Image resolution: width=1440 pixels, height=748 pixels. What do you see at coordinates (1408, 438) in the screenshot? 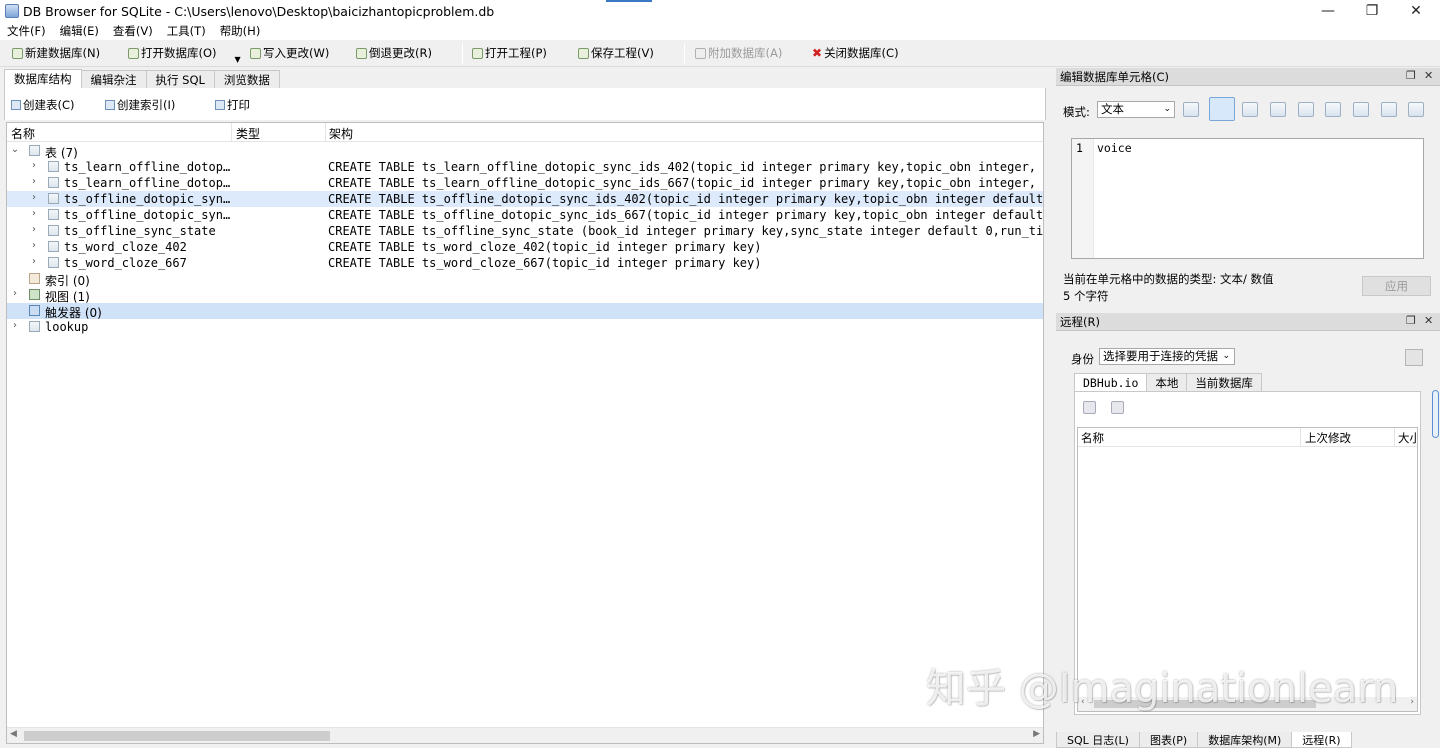
I see `column-header-size: 大小` at bounding box center [1408, 438].